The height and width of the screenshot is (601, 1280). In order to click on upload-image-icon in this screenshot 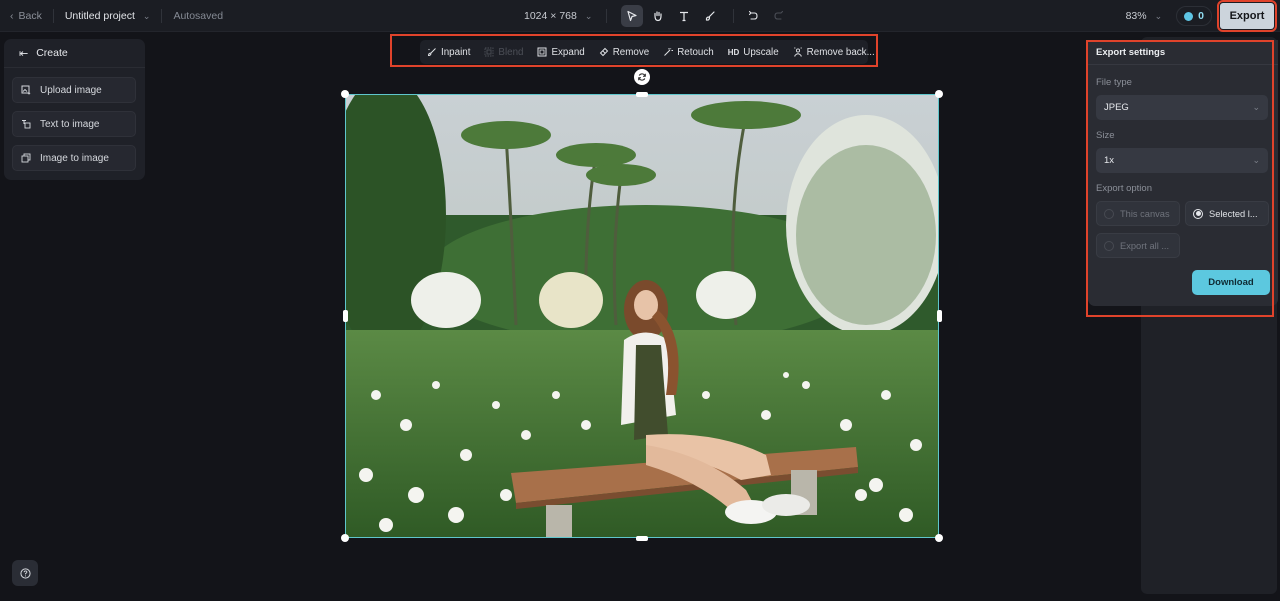, I will do `click(26, 90)`.